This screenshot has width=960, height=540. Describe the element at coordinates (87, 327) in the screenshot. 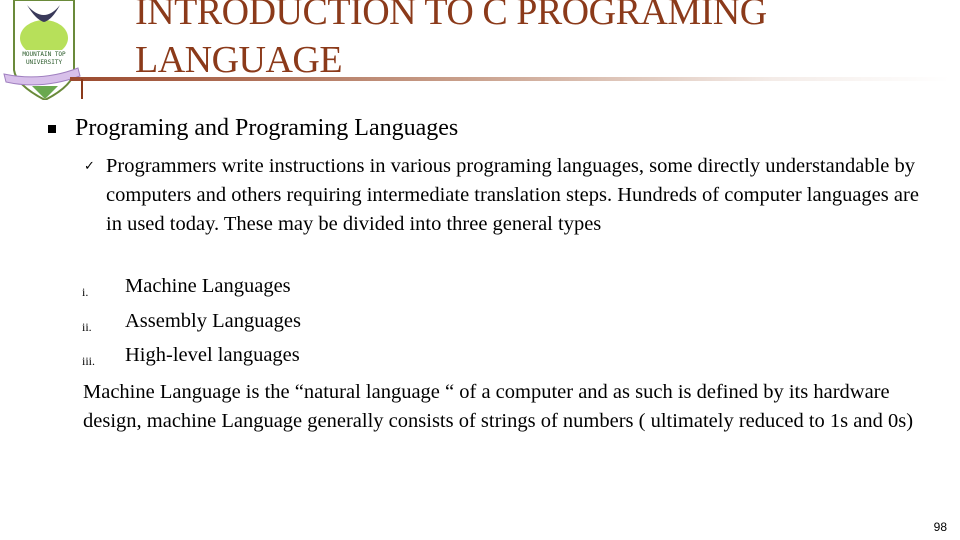

I see `list-number: ii.` at that location.